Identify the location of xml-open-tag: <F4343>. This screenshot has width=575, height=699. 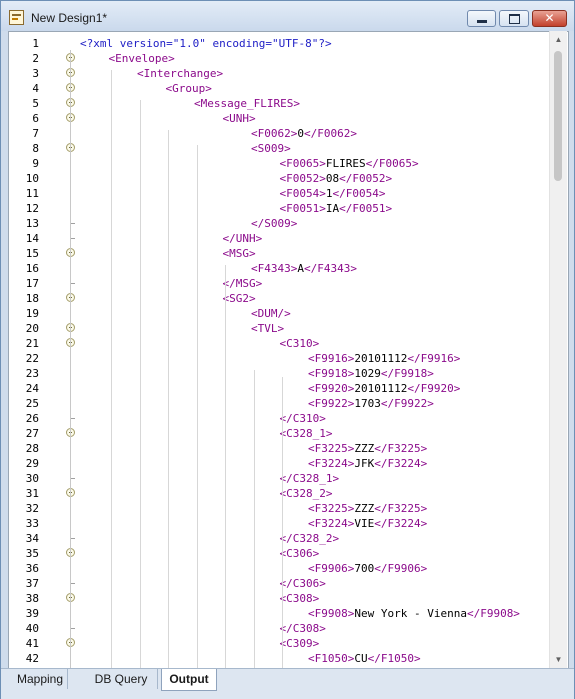
(274, 268).